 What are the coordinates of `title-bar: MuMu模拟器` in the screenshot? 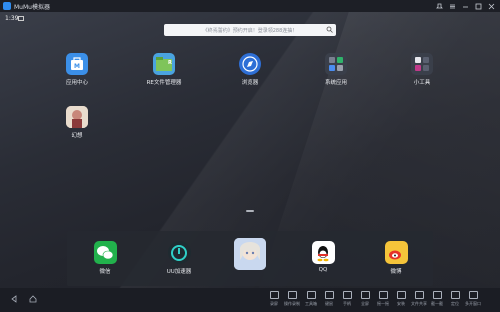 It's located at (250, 6).